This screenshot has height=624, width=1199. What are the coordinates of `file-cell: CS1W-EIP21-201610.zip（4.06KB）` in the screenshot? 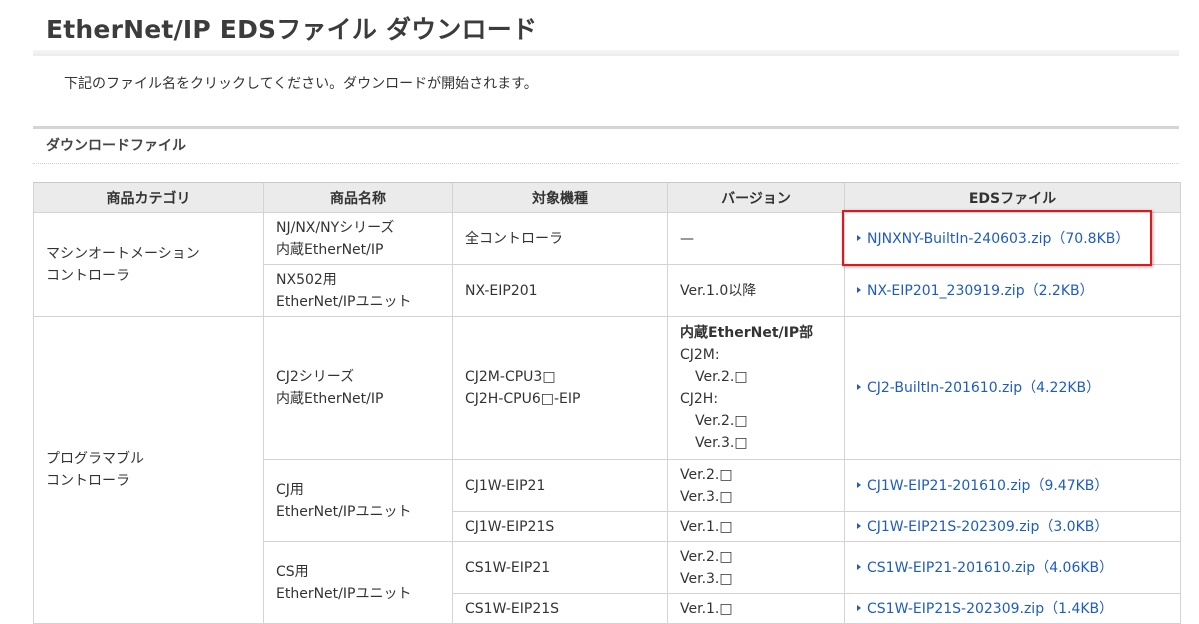 It's located at (1012, 567).